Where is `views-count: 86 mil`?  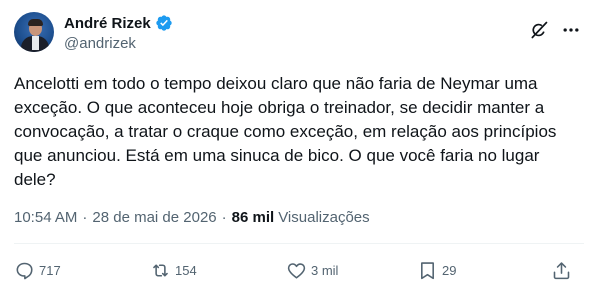 views-count: 86 mil is located at coordinates (253, 217).